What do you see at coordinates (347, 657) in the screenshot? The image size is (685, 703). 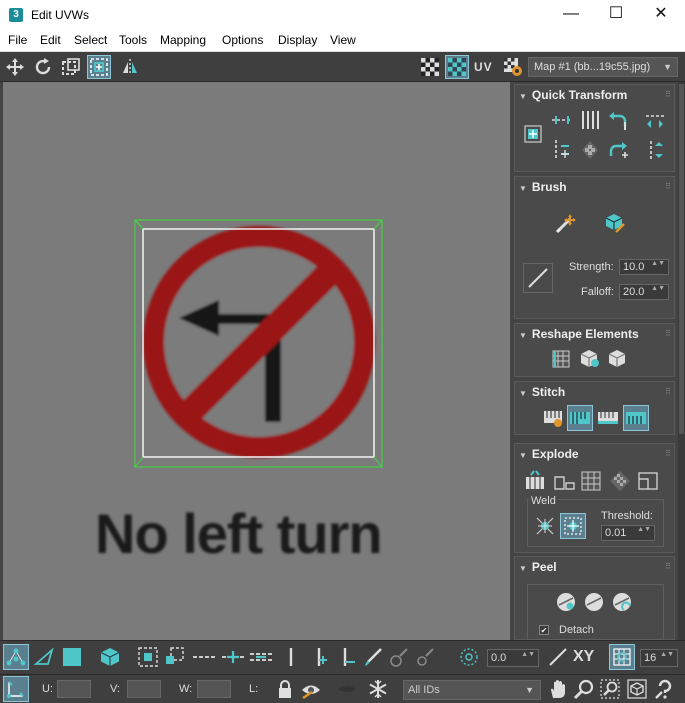 I see `shrink-loop-button` at bounding box center [347, 657].